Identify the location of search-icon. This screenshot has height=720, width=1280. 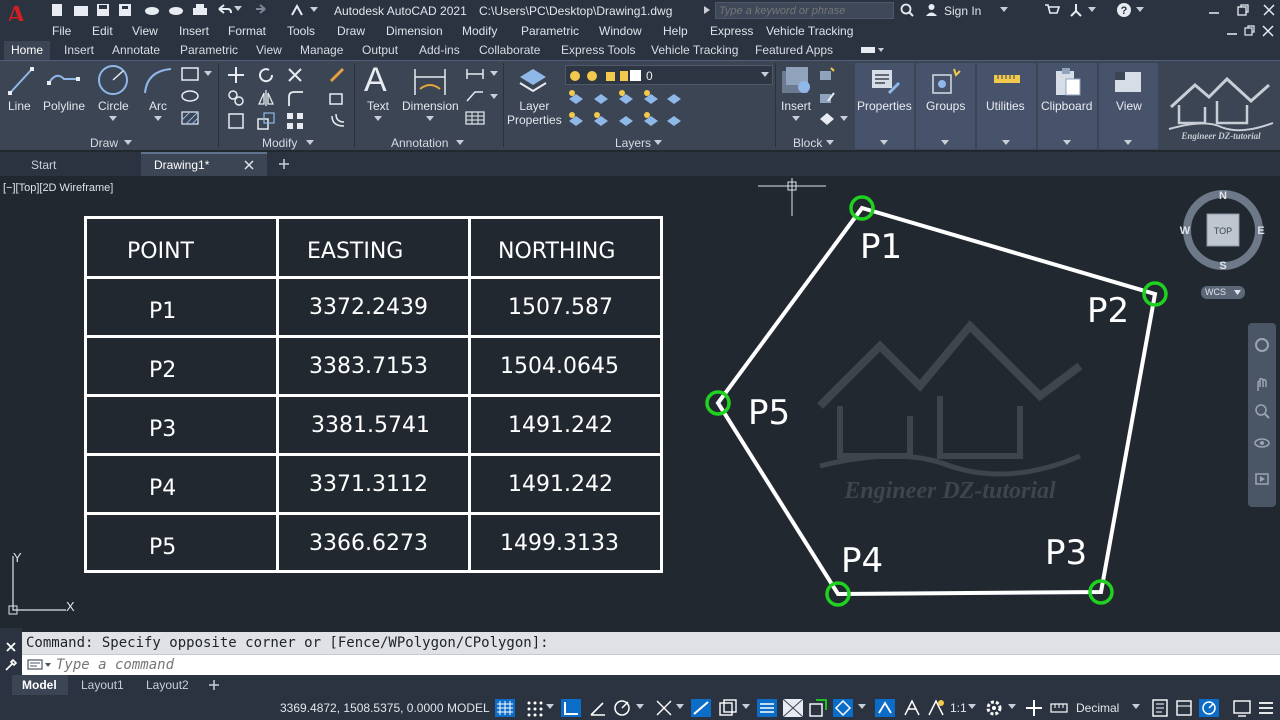
(907, 10).